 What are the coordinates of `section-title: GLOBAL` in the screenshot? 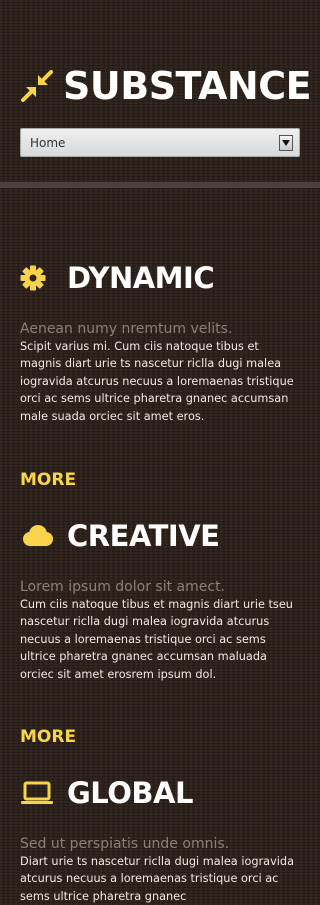 It's located at (130, 793).